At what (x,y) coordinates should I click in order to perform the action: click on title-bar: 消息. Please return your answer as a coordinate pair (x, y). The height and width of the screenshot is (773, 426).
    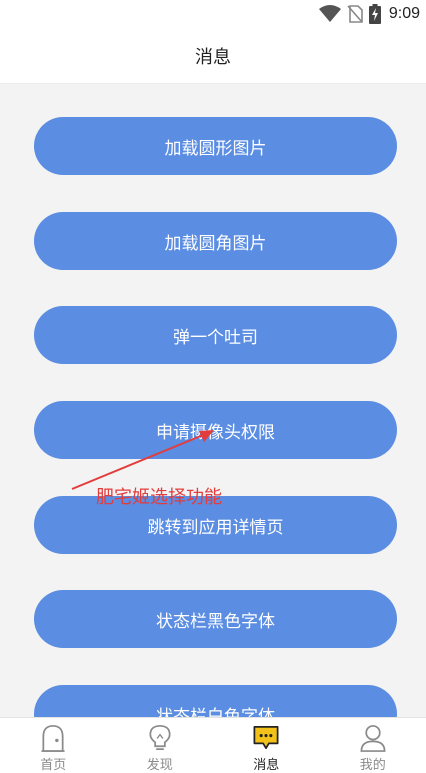
    Looking at the image, I should click on (213, 56).